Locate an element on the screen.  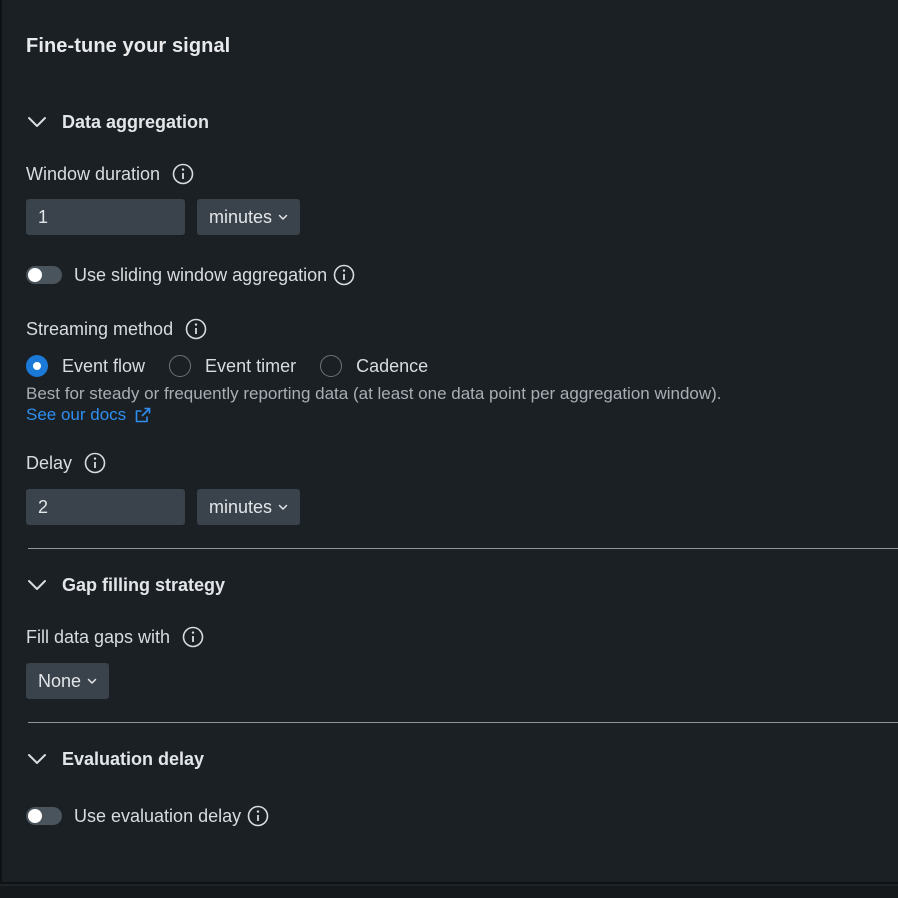
section-toggle-data-aggregation: Data aggregation is located at coordinates (117, 122).